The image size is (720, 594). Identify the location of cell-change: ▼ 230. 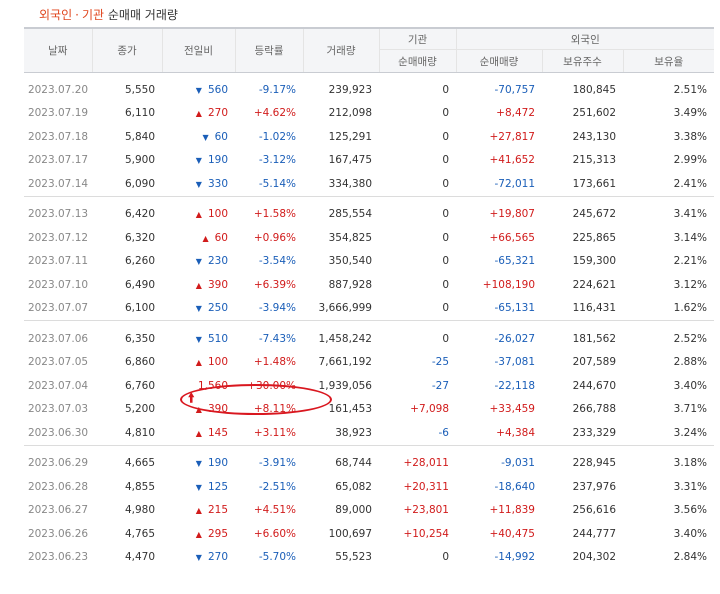
(198, 262).